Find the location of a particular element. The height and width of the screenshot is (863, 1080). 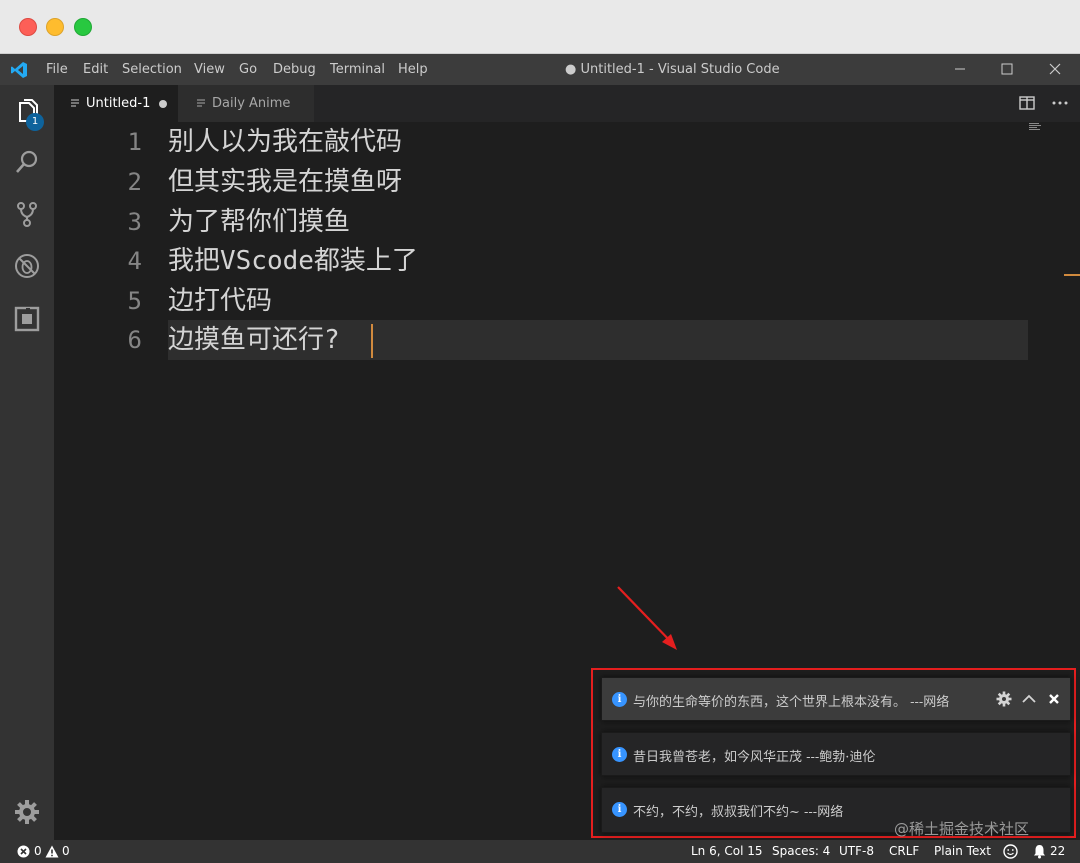

mac-title-bar is located at coordinates (540, 27).